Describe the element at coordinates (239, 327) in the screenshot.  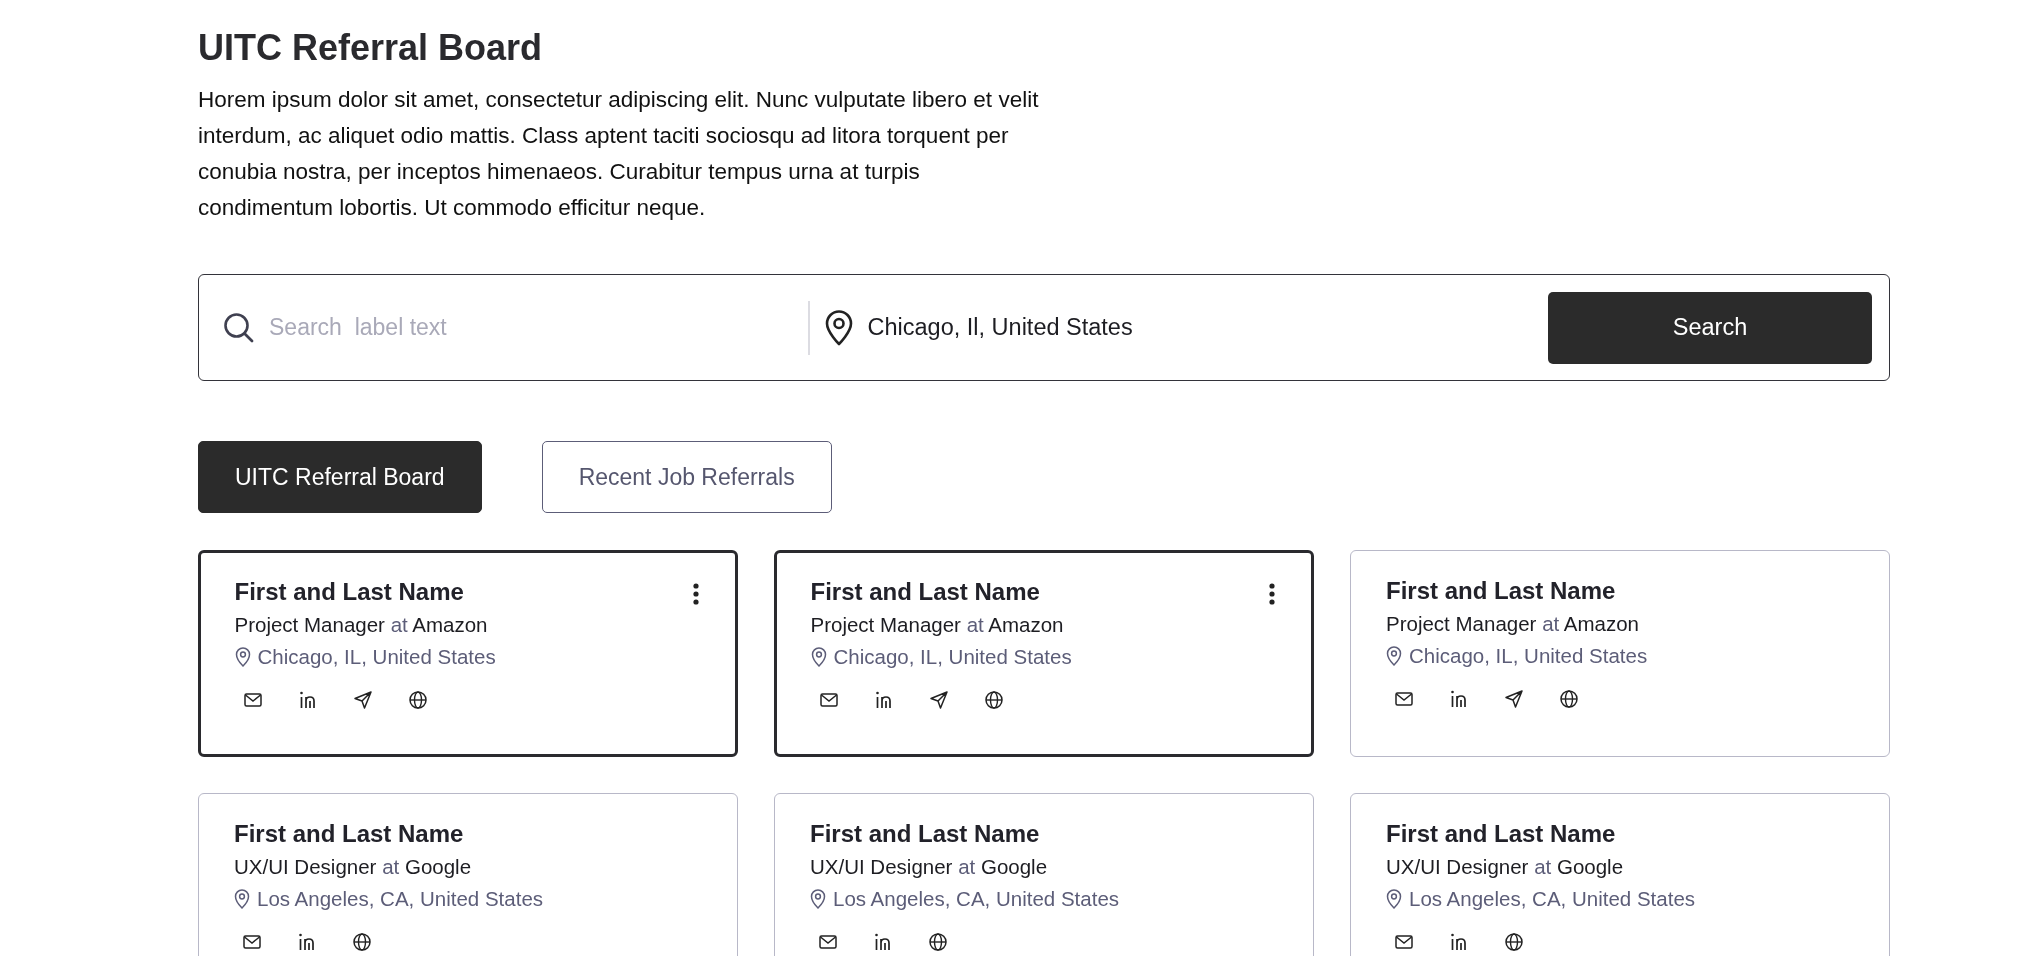
I see `search-icon` at that location.